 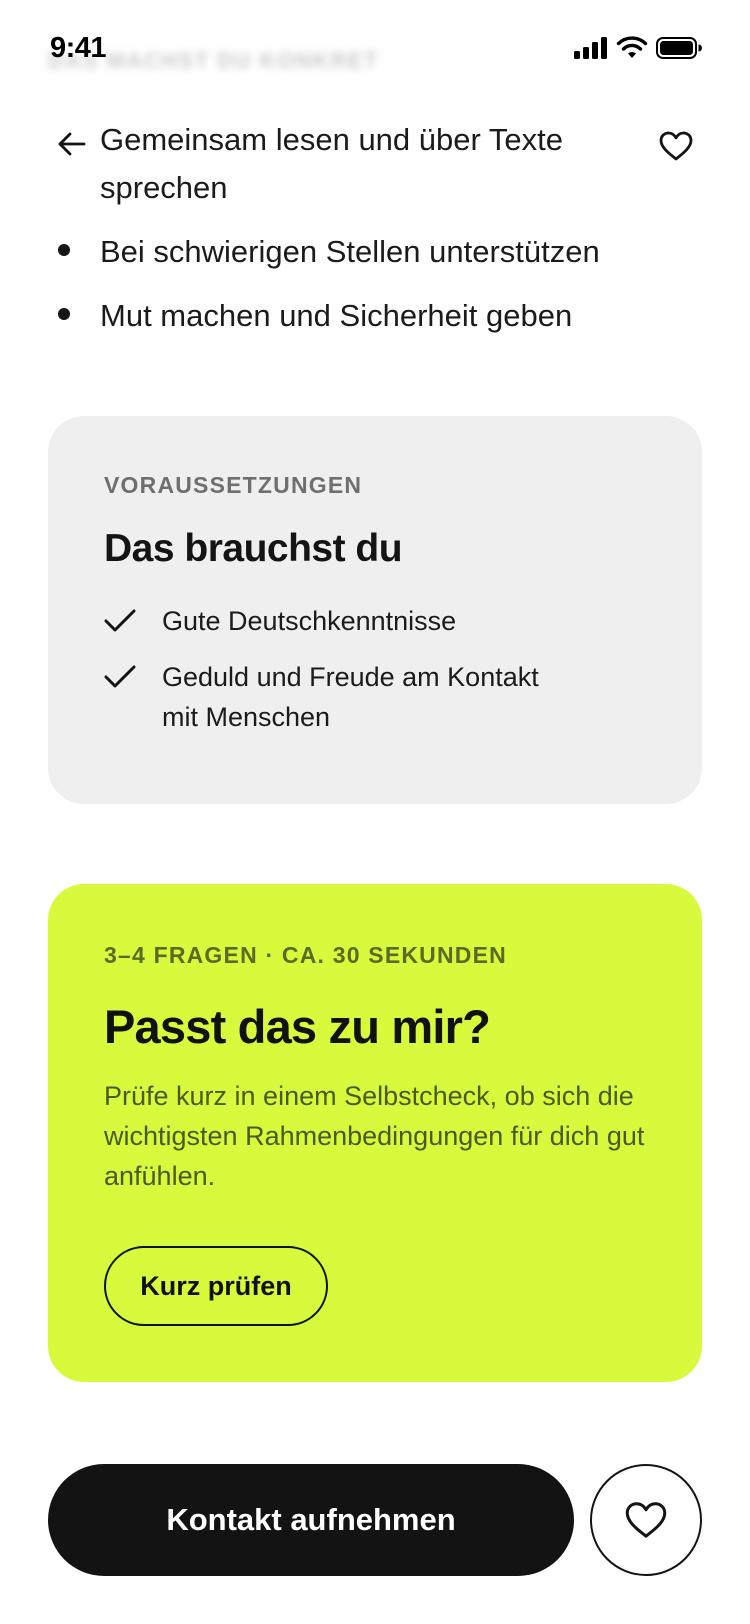 I want to click on cellular-signal-icon, so click(x=590, y=48).